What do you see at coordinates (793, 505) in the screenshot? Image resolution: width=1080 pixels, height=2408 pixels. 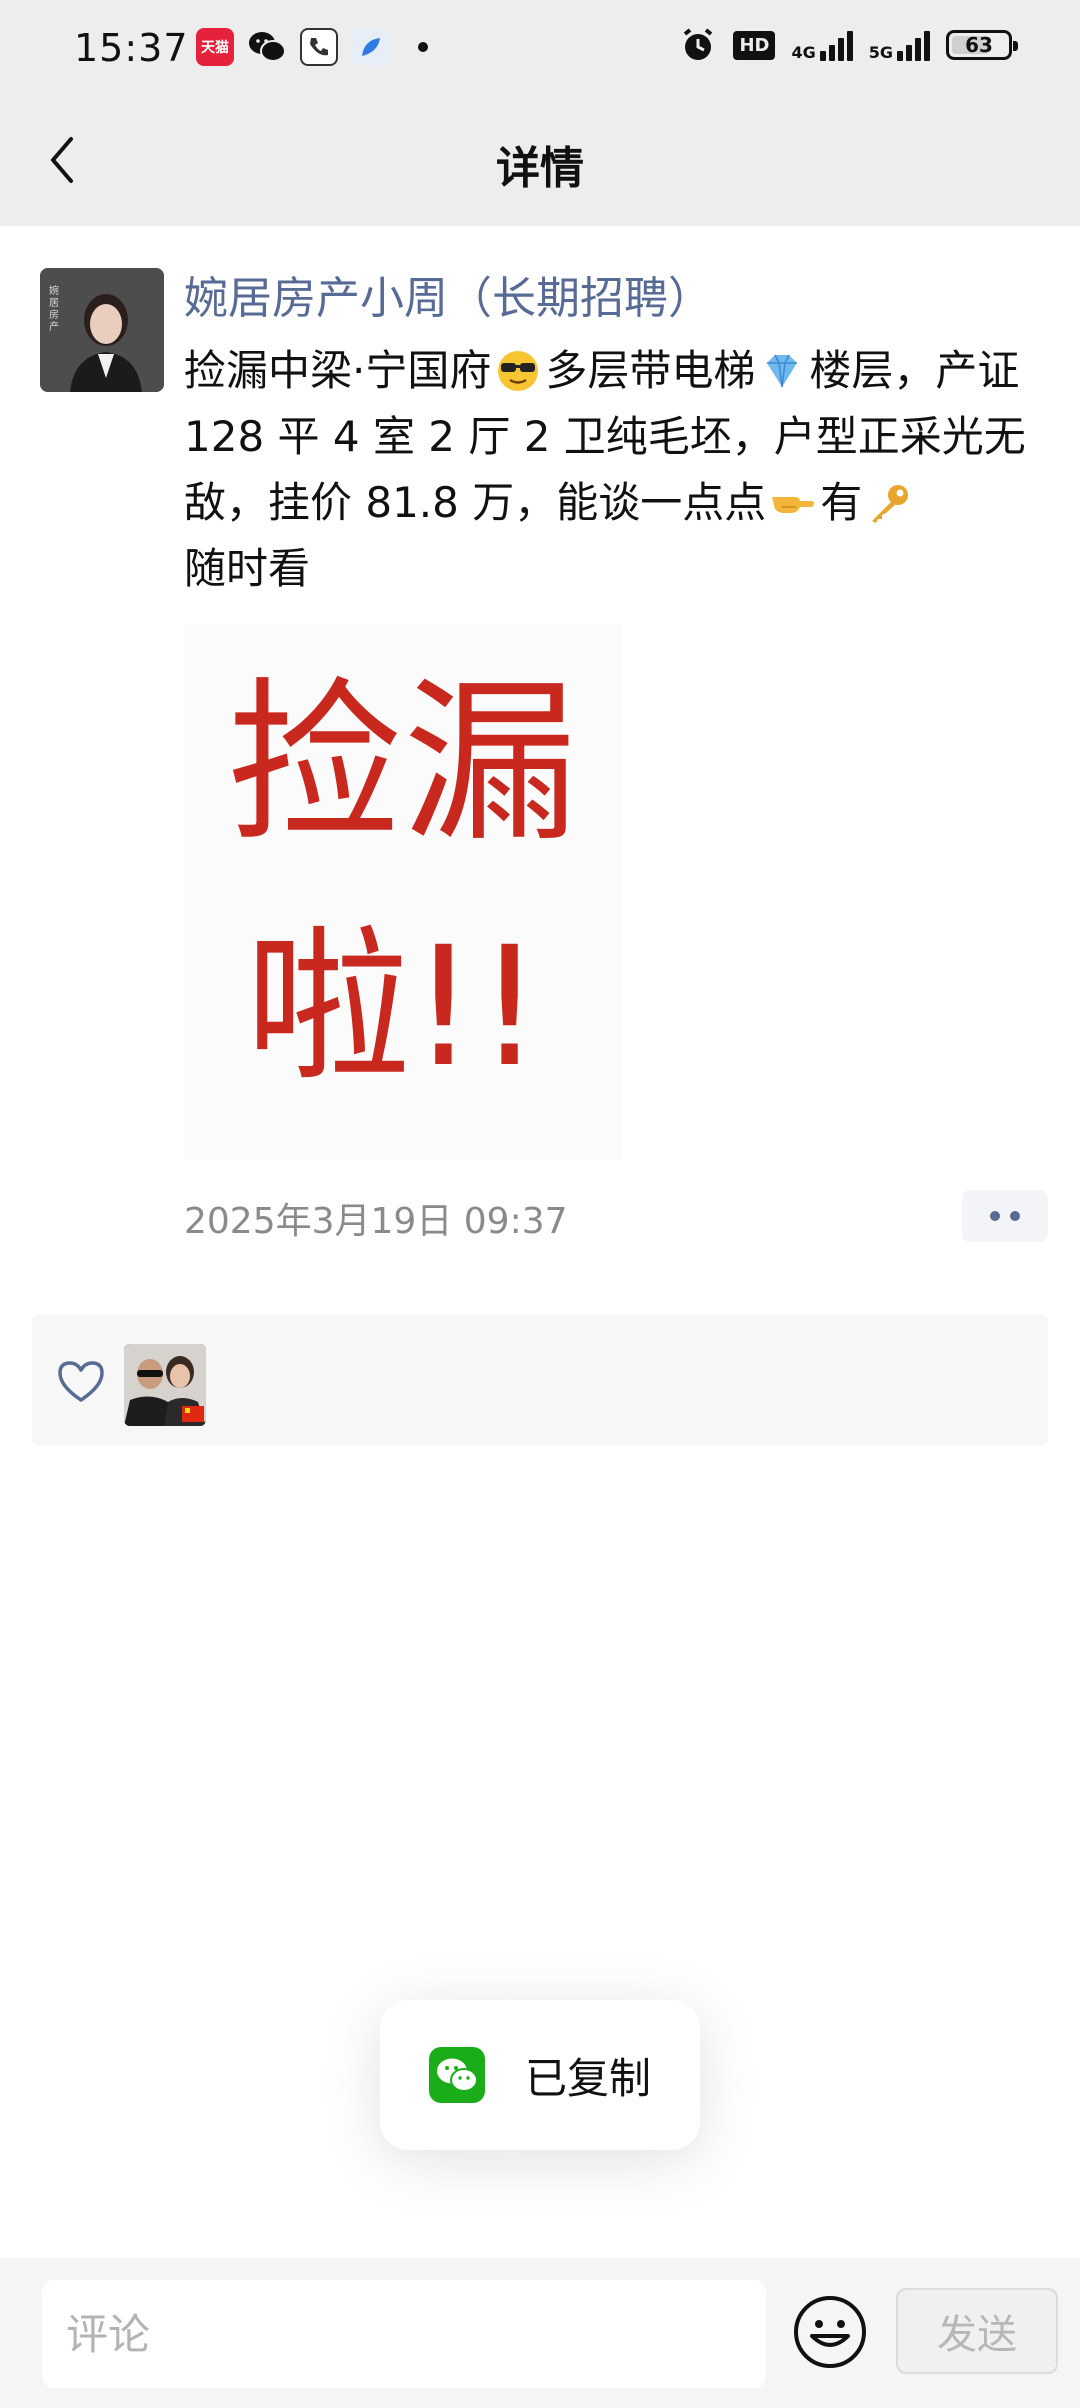 I see `pointing-hand-emoji-icon` at bounding box center [793, 505].